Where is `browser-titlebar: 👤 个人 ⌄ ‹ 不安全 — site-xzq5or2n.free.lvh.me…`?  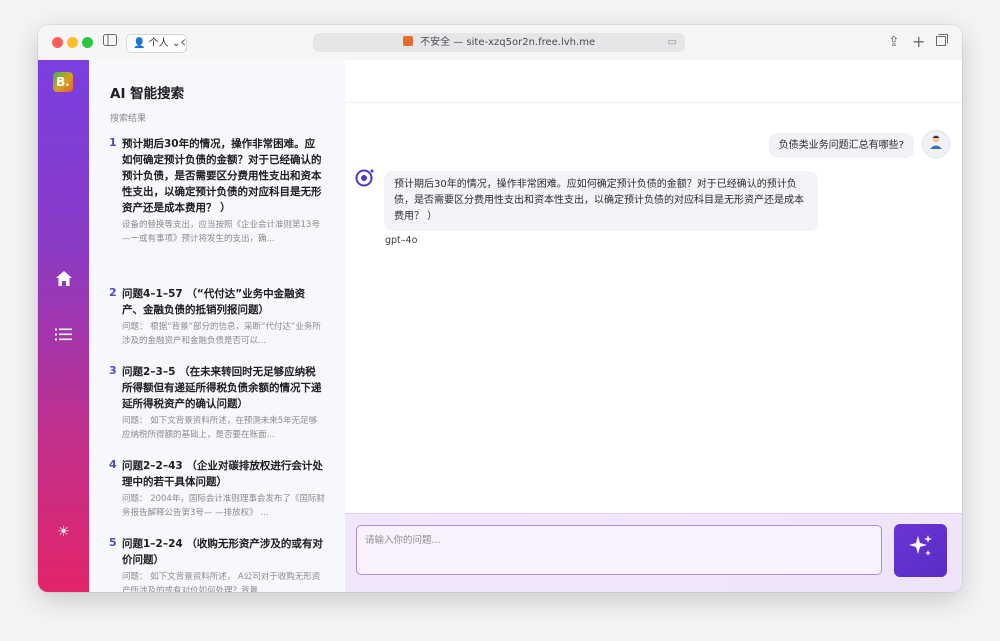 browser-titlebar: 👤 个人 ⌄ ‹ 不安全 — site-xzq5or2n.free.lvh.me… is located at coordinates (500, 43).